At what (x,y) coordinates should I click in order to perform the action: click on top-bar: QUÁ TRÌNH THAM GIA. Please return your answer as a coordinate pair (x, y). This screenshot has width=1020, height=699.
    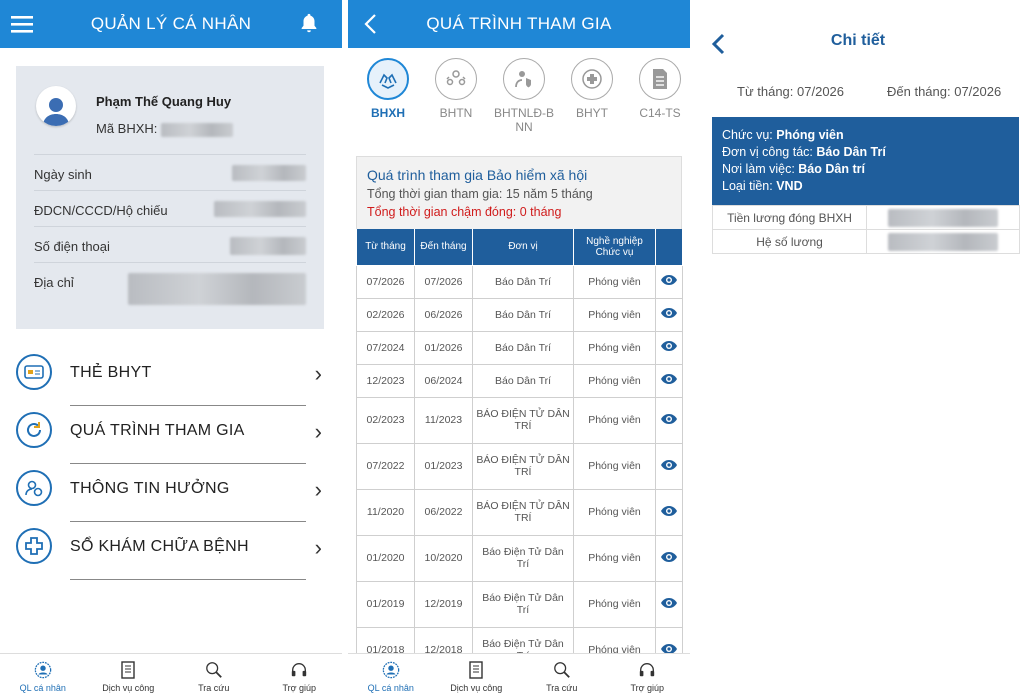
    Looking at the image, I should click on (519, 24).